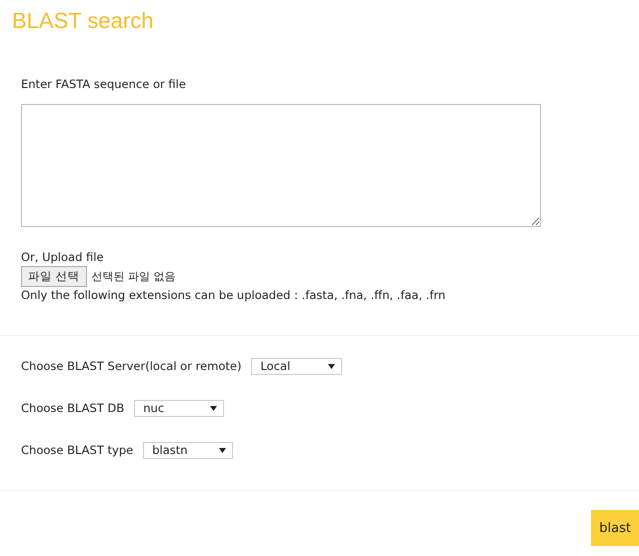 This screenshot has height=556, width=639. I want to click on option-label: Choose BLAST Server(local or remote), so click(131, 366).